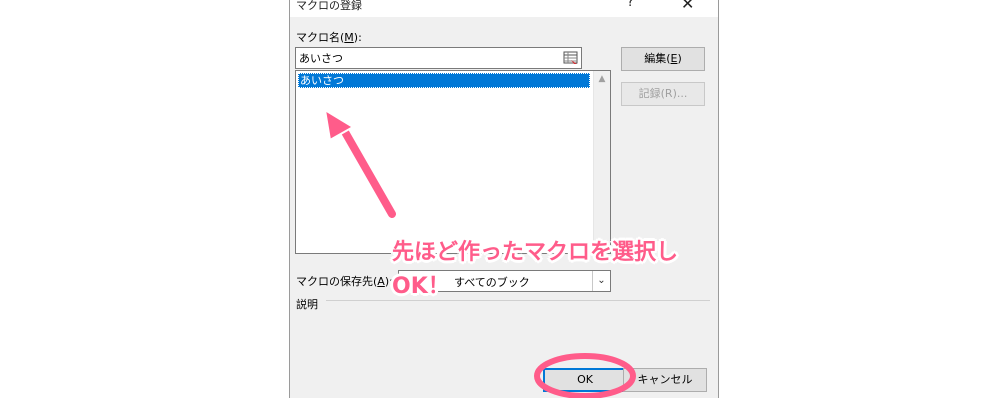 The width and height of the screenshot is (1000, 398). Describe the element at coordinates (601, 162) in the screenshot. I see `listbox-scrollbar: ▲` at that location.